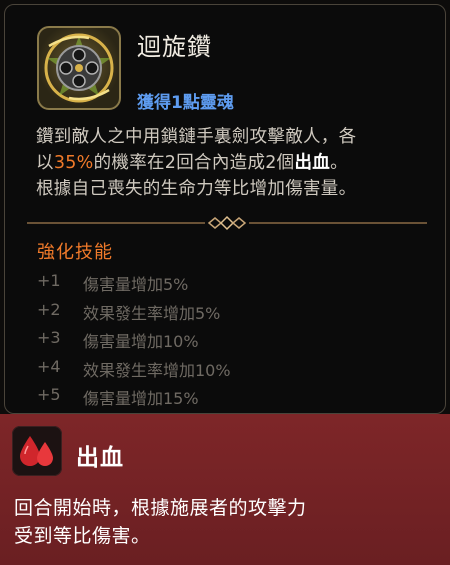 The image size is (450, 565). What do you see at coordinates (49, 394) in the screenshot?
I see `enhancement-level: +5` at bounding box center [49, 394].